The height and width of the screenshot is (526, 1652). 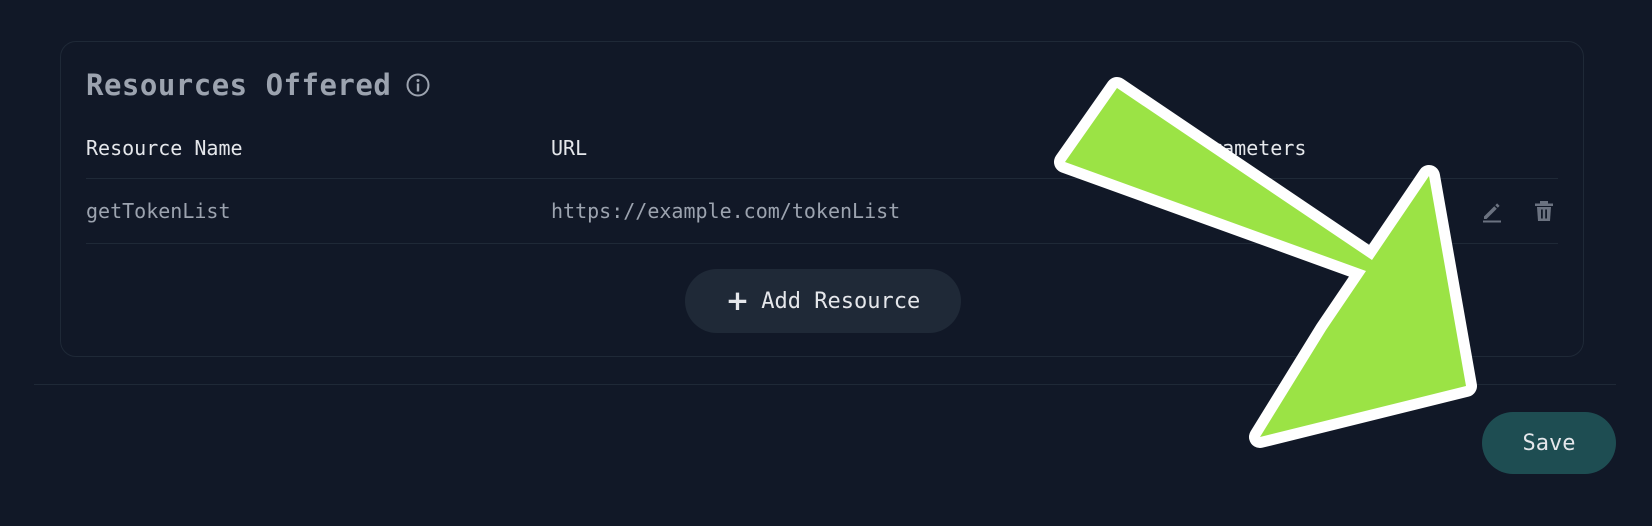 What do you see at coordinates (1246, 148) in the screenshot?
I see `header-parameters: Parameters` at bounding box center [1246, 148].